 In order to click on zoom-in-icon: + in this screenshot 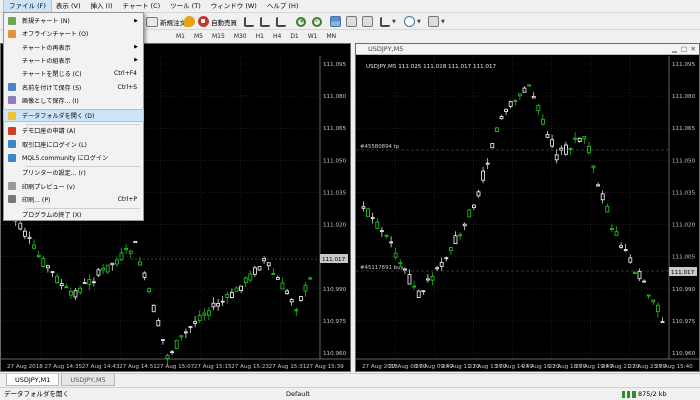, I will do `click(301, 21)`.